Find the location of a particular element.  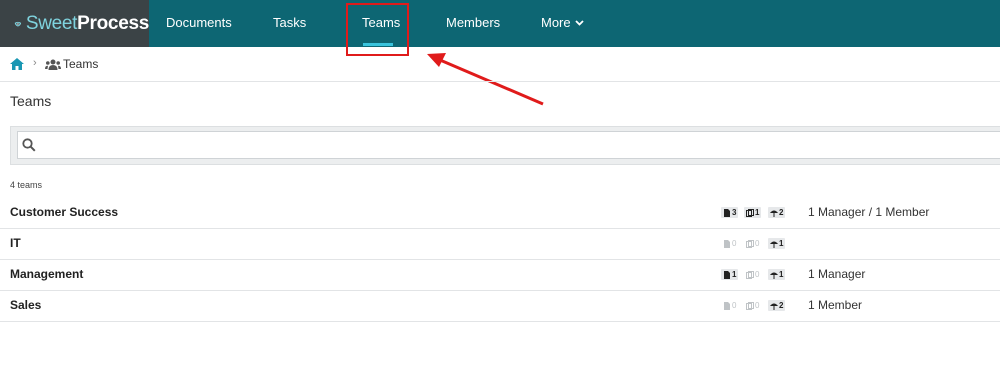

chevron-down-icon is located at coordinates (579, 23).